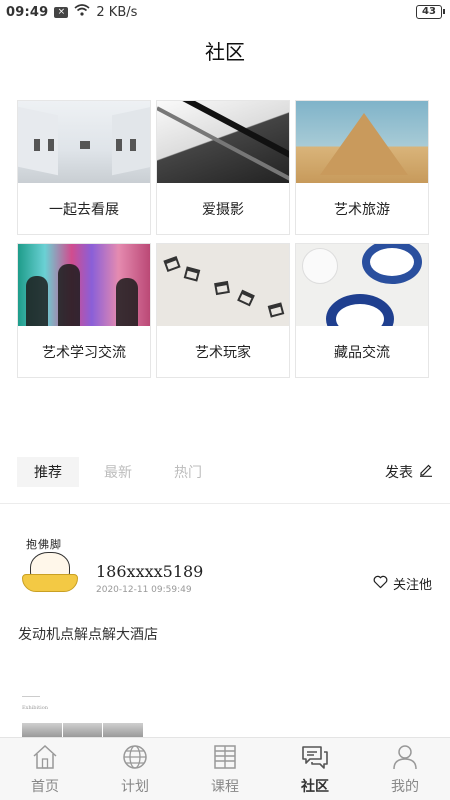 The width and height of the screenshot is (450, 800). I want to click on tab-hot: 热门, so click(188, 472).